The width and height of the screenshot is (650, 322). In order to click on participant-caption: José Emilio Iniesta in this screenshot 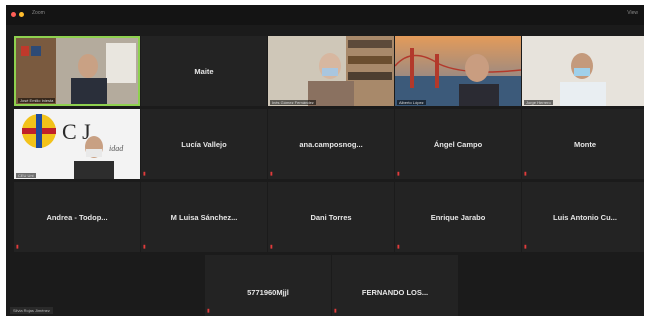, I will do `click(37, 100)`.